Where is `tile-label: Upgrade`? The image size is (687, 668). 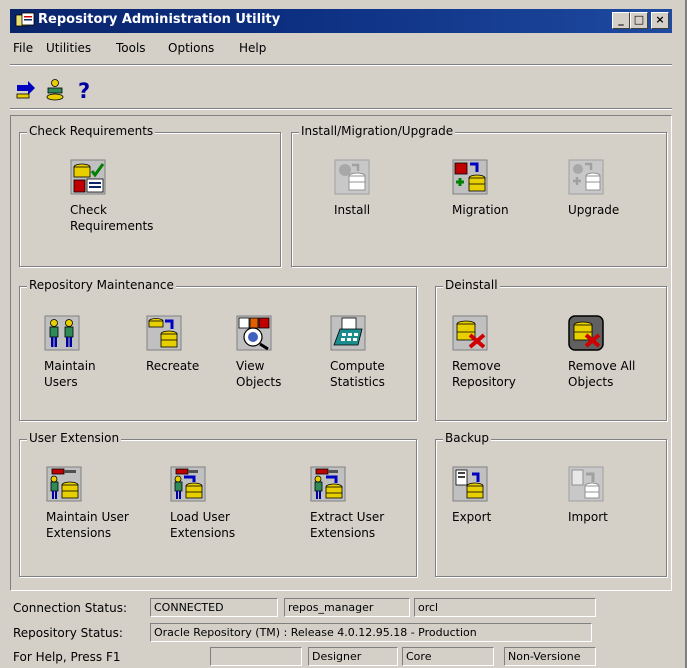
tile-label: Upgrade is located at coordinates (594, 210).